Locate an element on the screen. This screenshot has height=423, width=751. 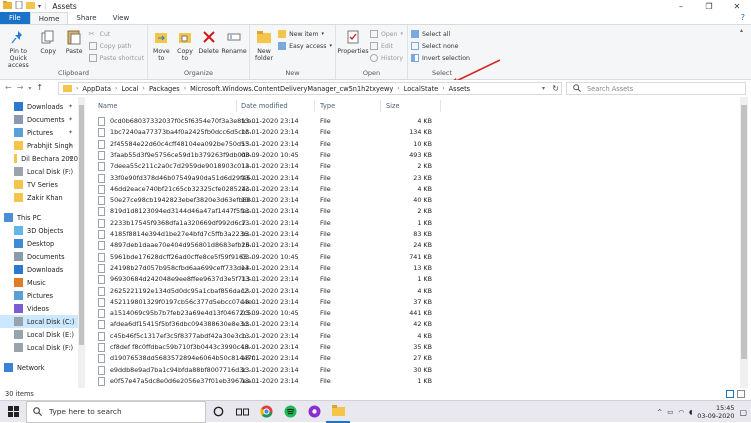
taskbar-search-box: Type here to search is located at coordinates (116, 411).